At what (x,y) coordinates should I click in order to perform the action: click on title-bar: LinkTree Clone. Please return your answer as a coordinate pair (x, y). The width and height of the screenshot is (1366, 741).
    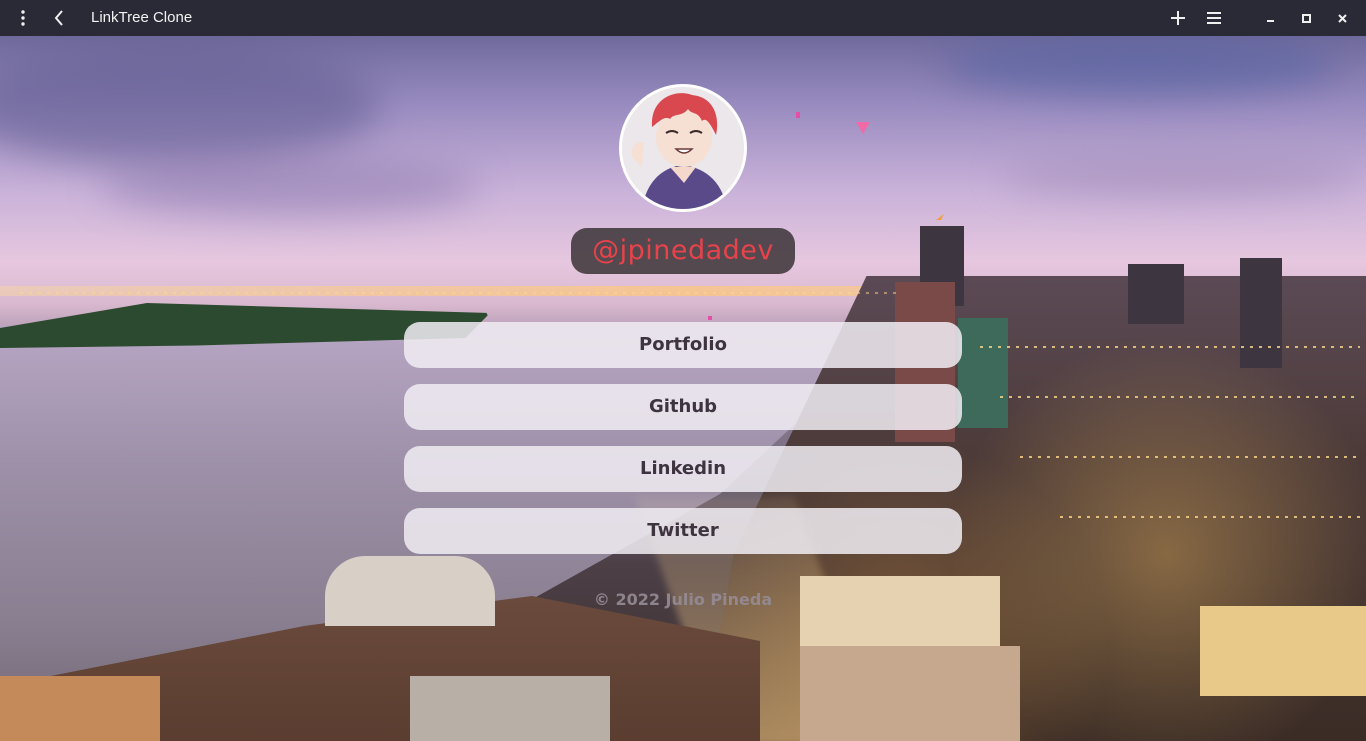
    Looking at the image, I should click on (683, 18).